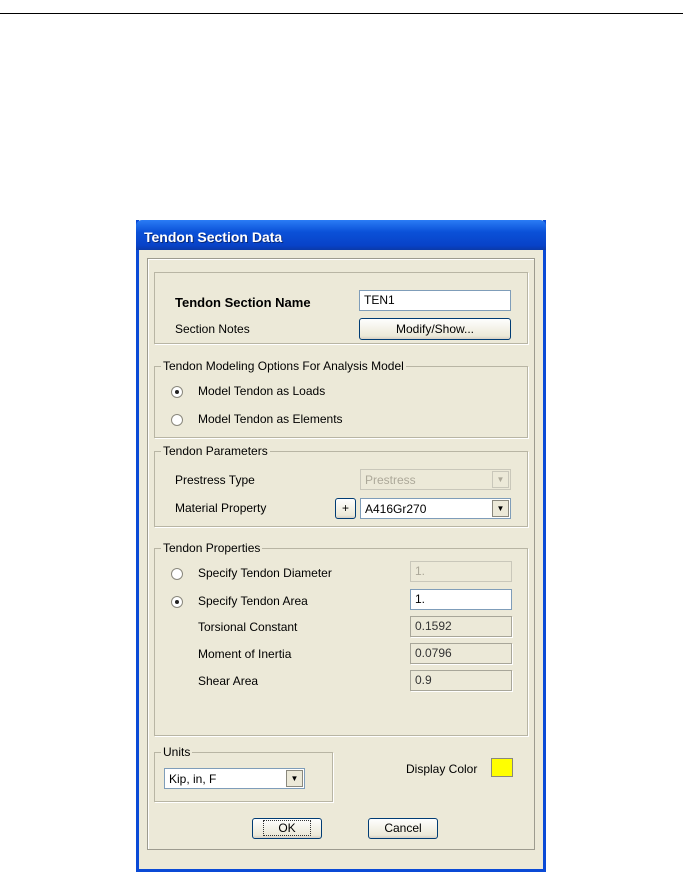 The image size is (683, 872). Describe the element at coordinates (221, 508) in the screenshot. I see `material-property-label: Material Property` at that location.